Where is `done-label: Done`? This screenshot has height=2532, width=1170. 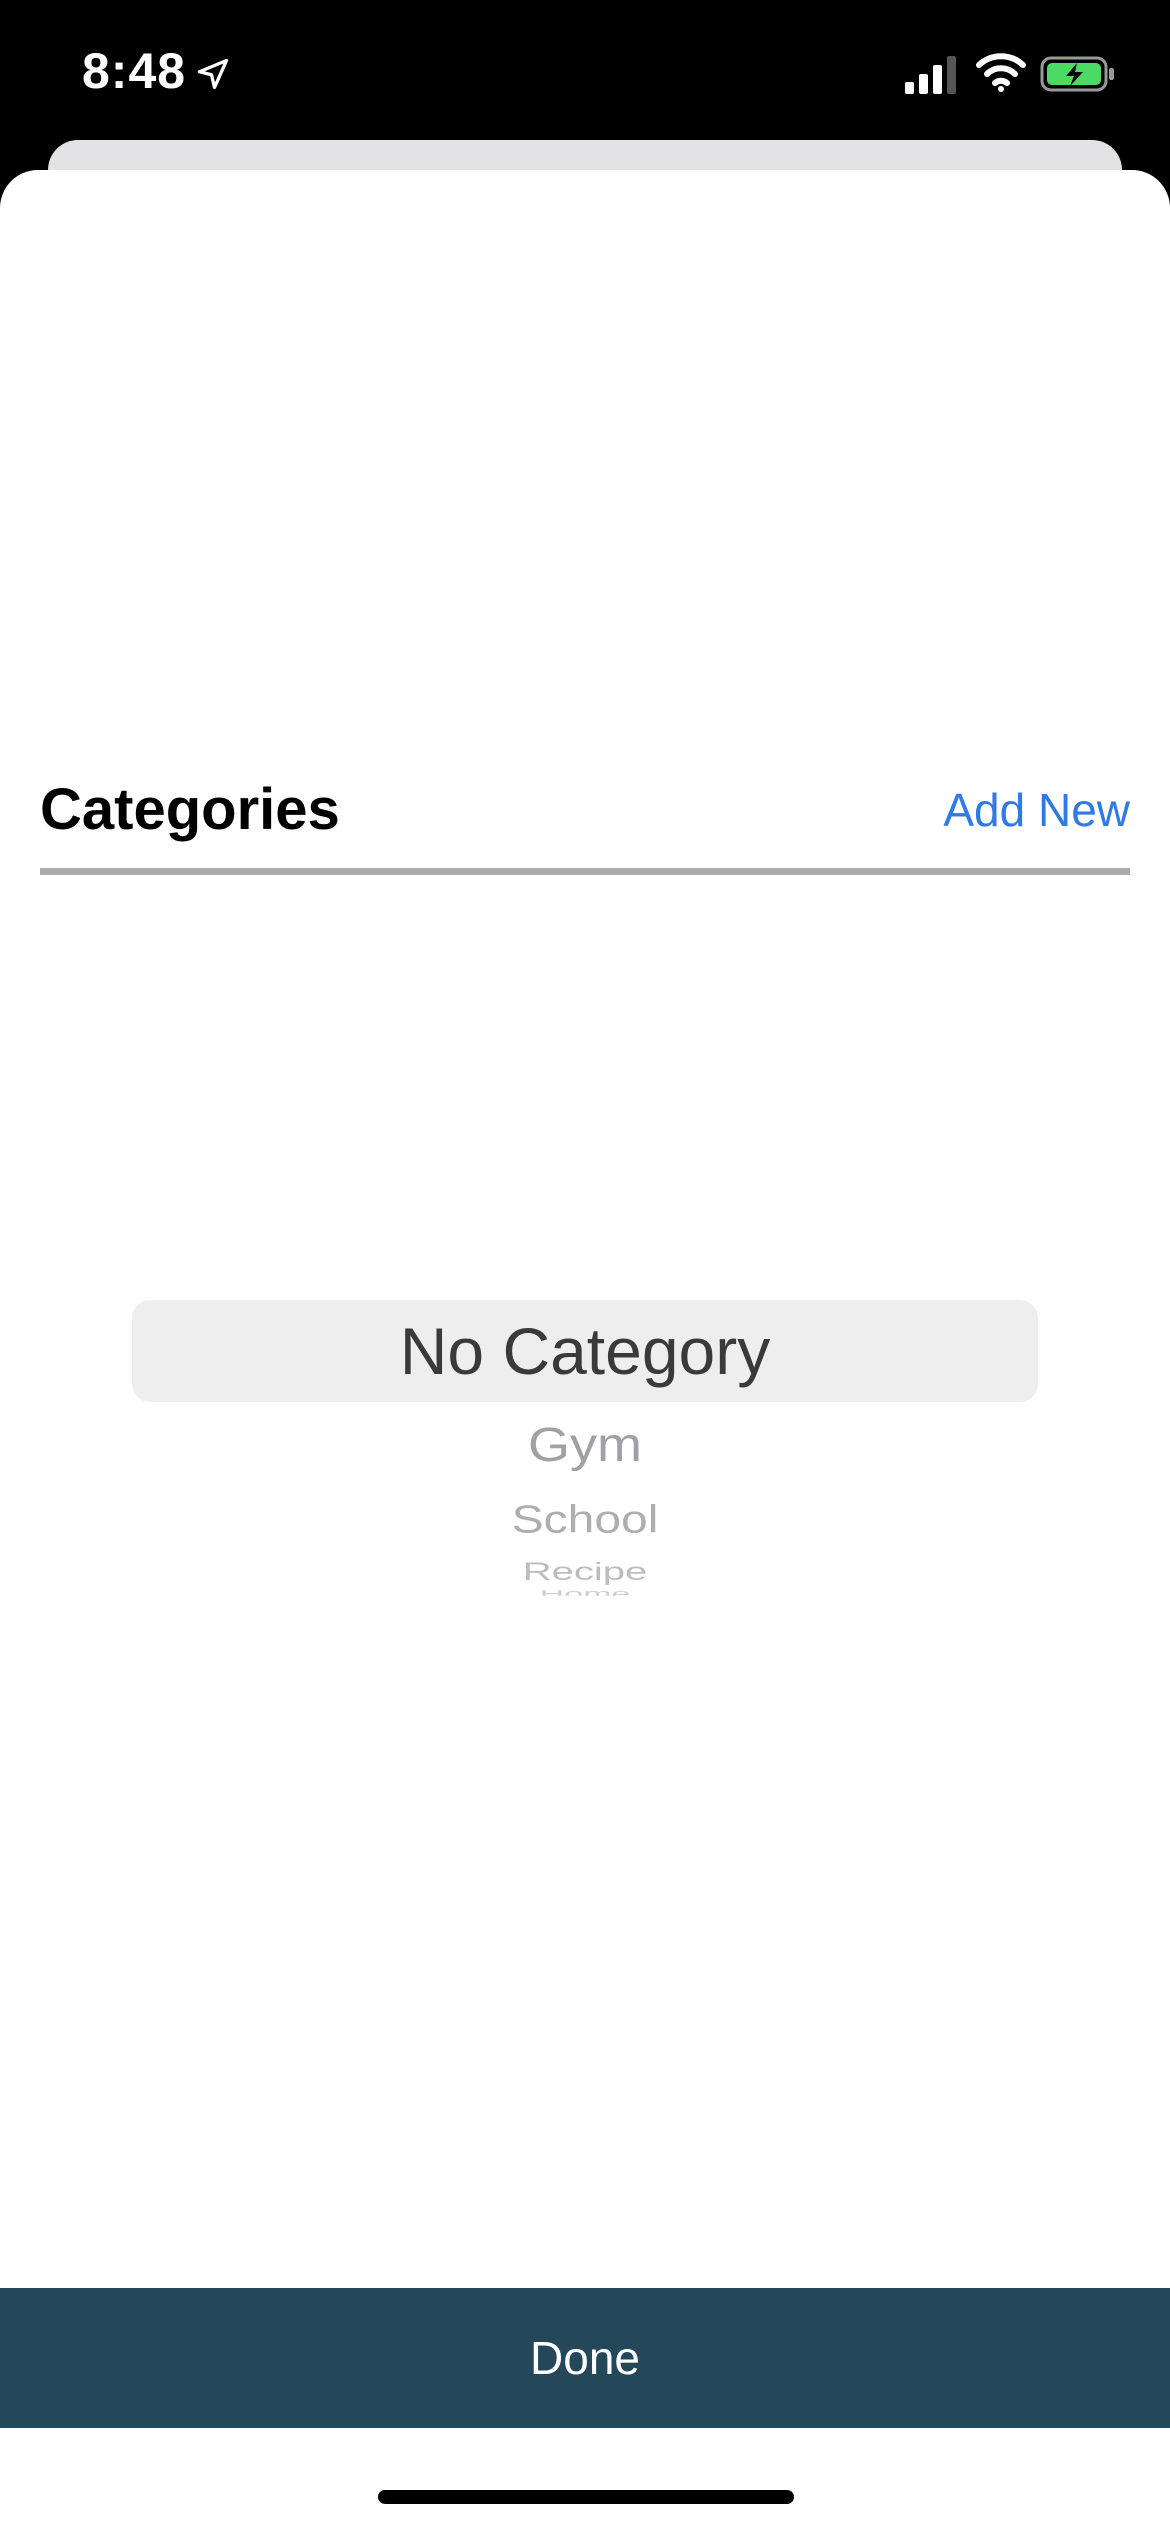
done-label: Done is located at coordinates (585, 2358).